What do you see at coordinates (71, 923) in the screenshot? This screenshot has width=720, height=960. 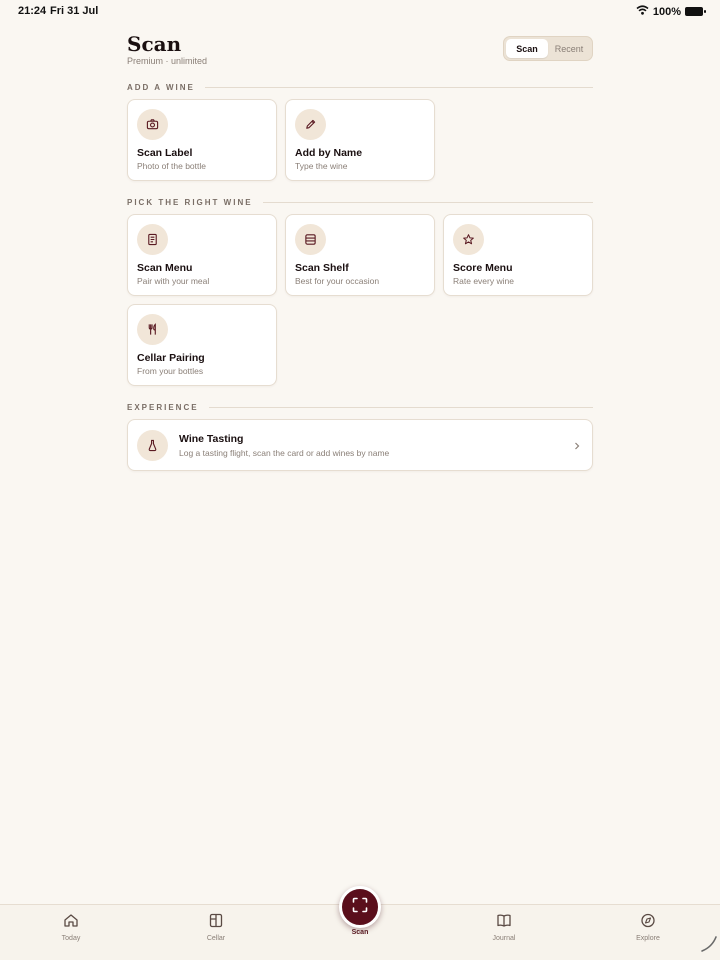 I see `home-icon` at bounding box center [71, 923].